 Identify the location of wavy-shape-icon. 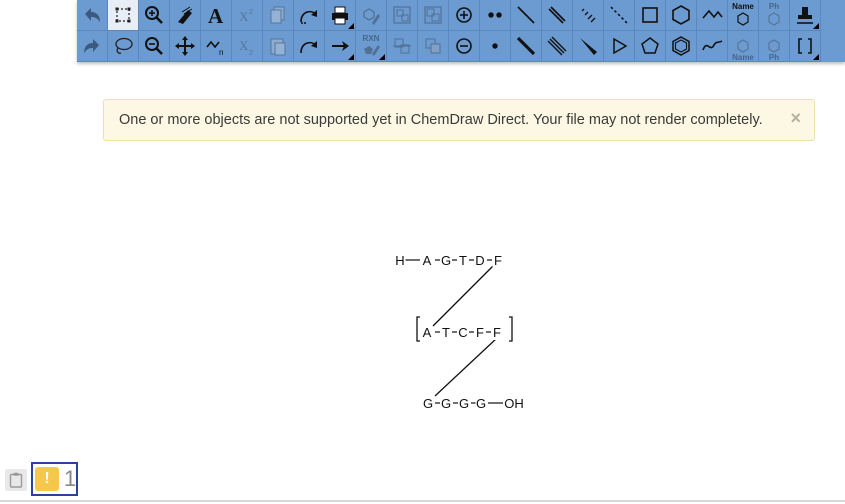
(712, 14).